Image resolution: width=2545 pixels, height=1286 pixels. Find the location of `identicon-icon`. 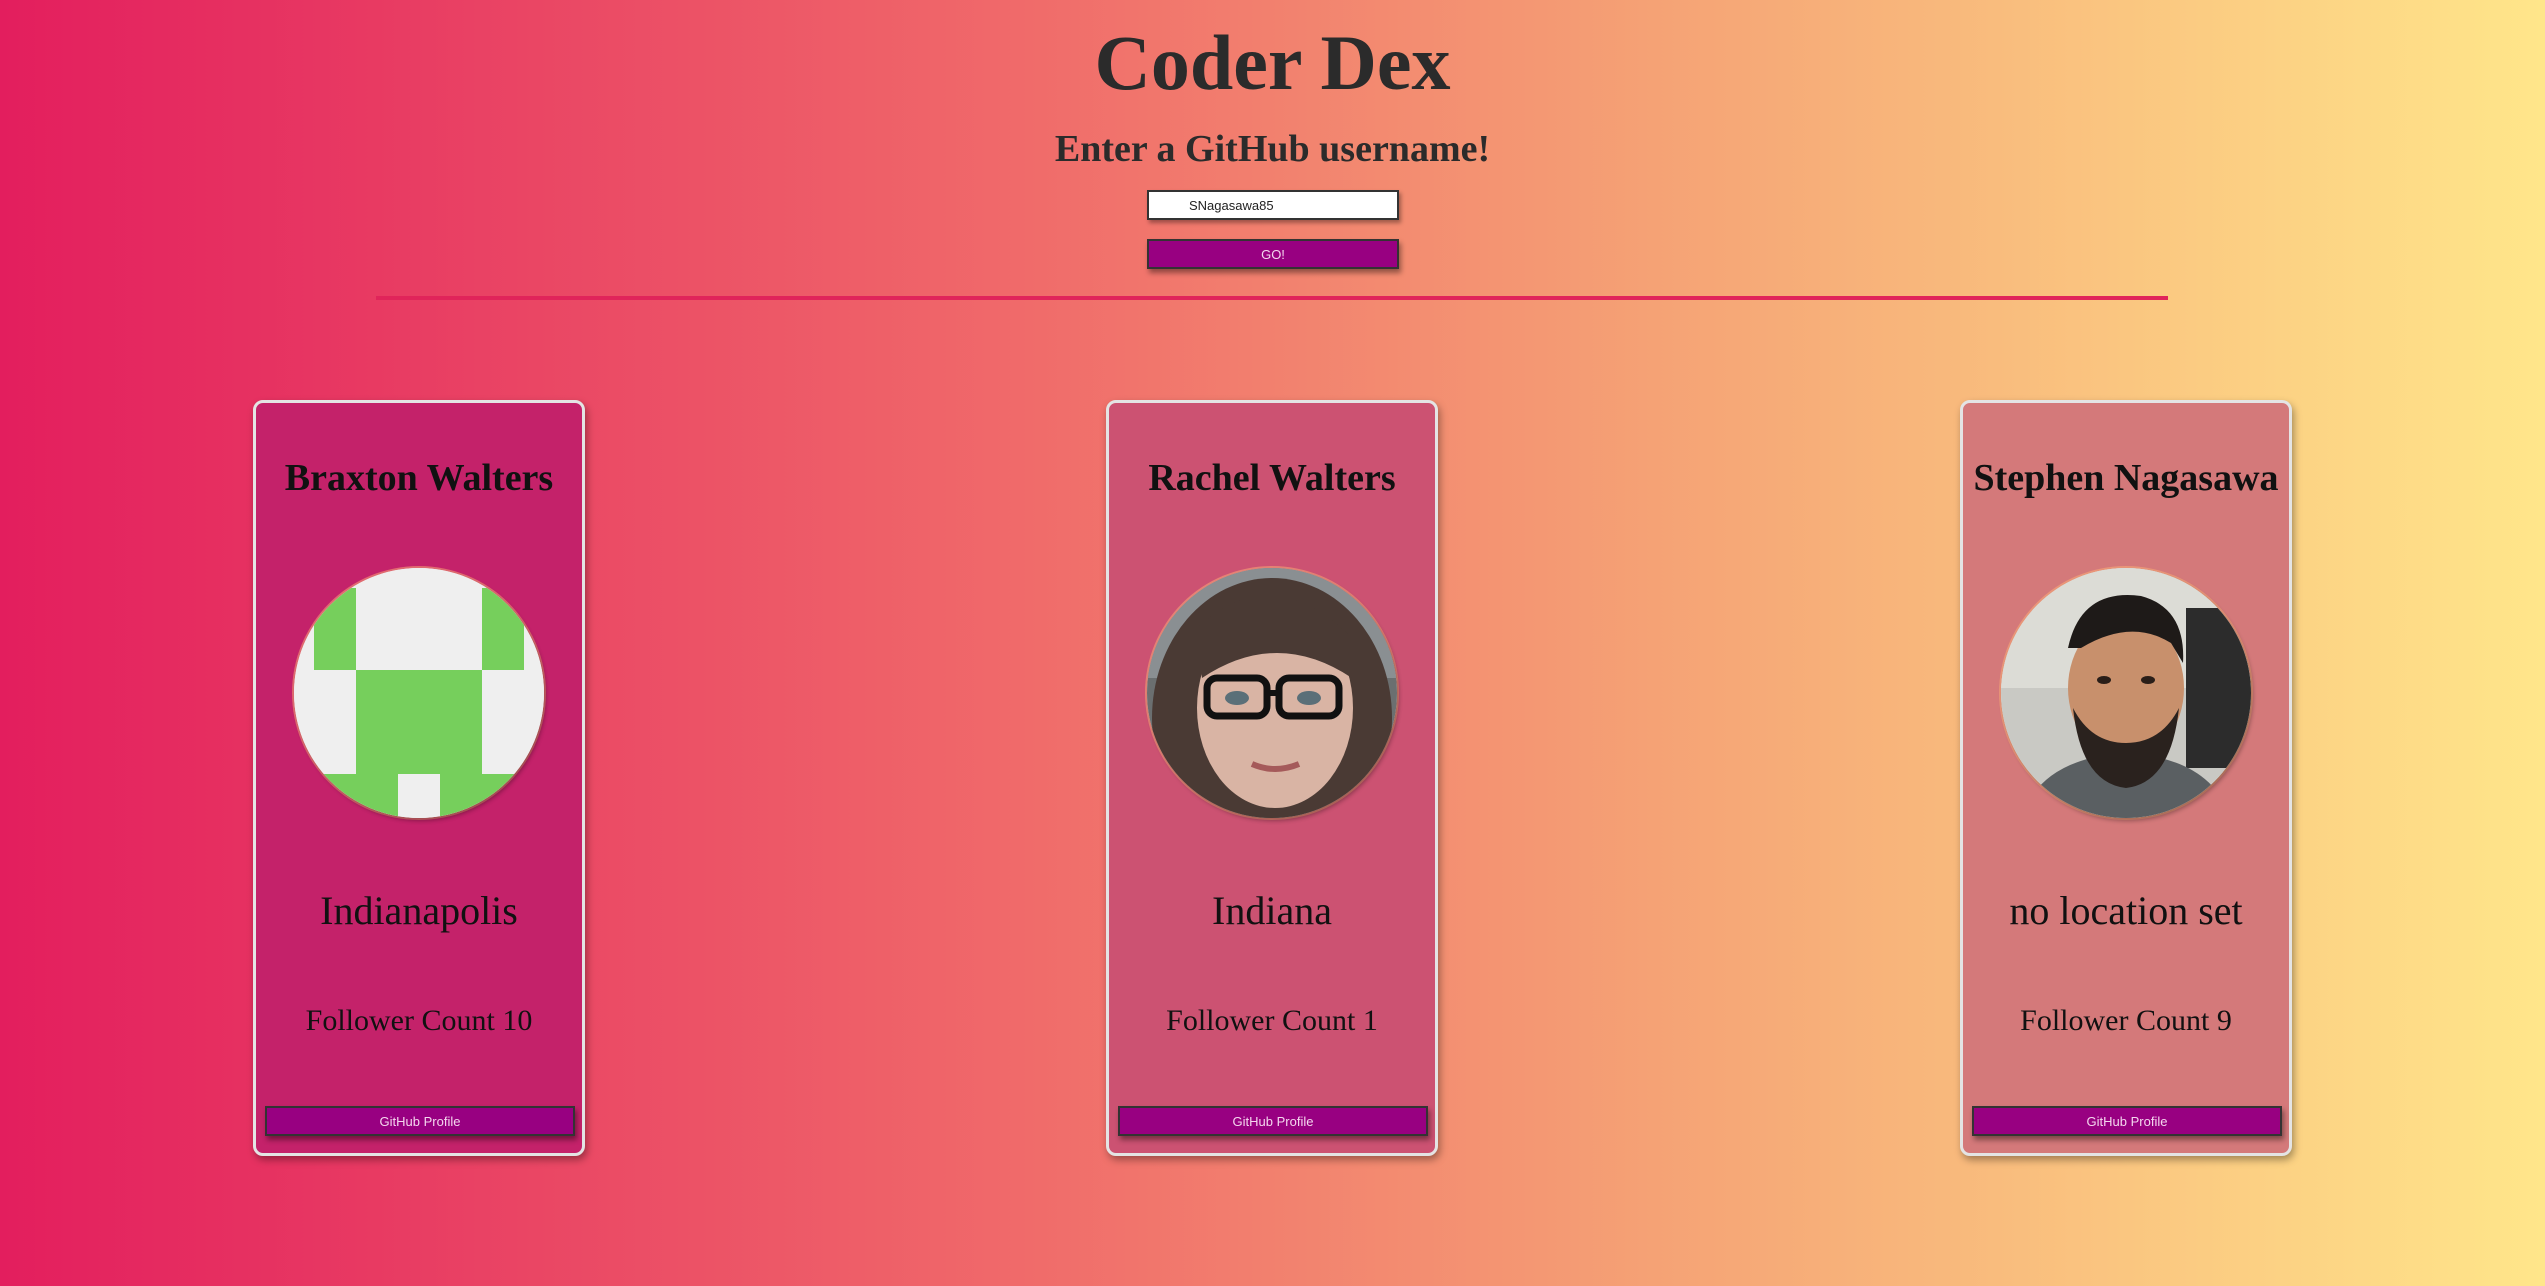

identicon-icon is located at coordinates (419, 693).